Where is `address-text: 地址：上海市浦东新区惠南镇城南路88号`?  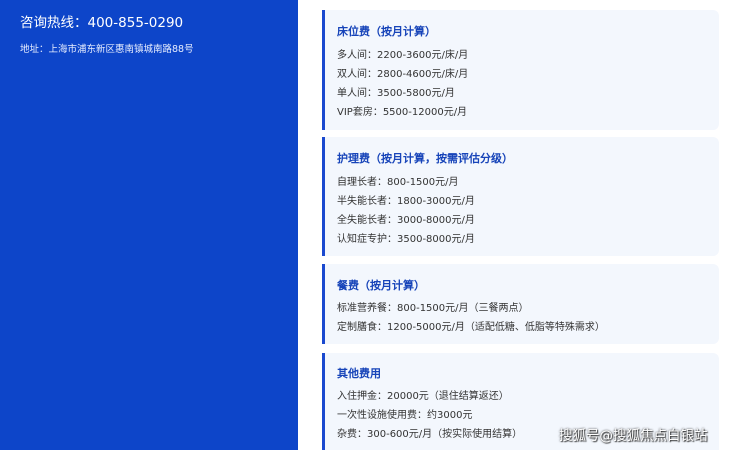
address-text: 地址：上海市浦东新区惠南镇城南路88号 is located at coordinates (107, 49).